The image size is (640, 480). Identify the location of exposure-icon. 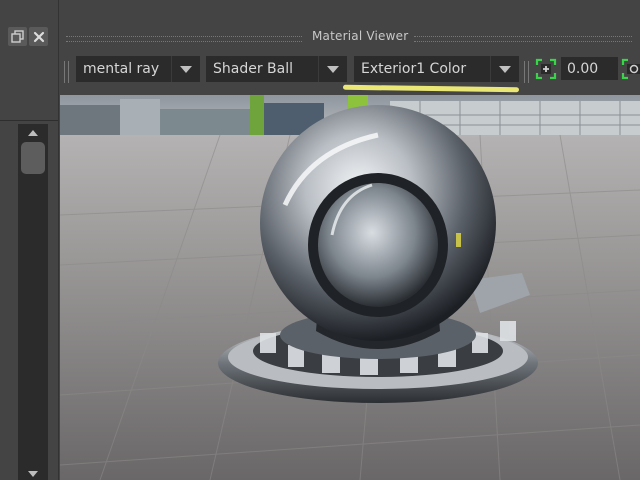
(546, 69).